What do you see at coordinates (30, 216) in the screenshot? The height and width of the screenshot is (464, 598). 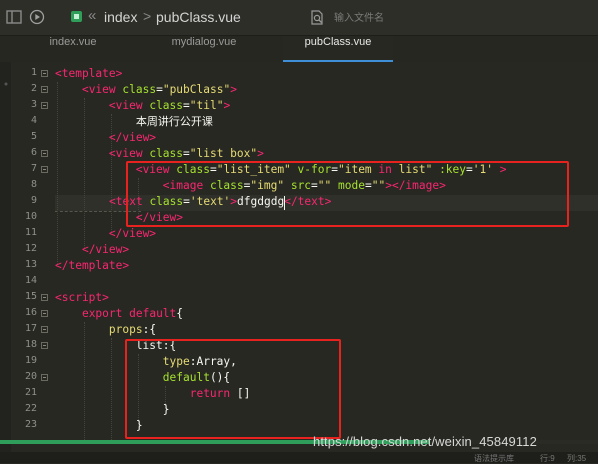 I see `line-number: 10` at bounding box center [30, 216].